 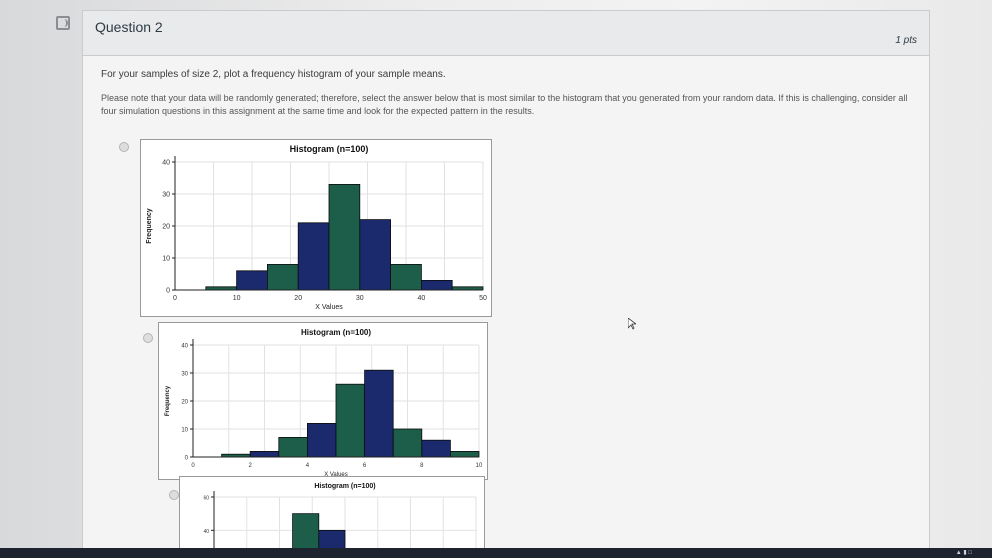 I want to click on x-axis-label: X Values, so click(x=329, y=307).